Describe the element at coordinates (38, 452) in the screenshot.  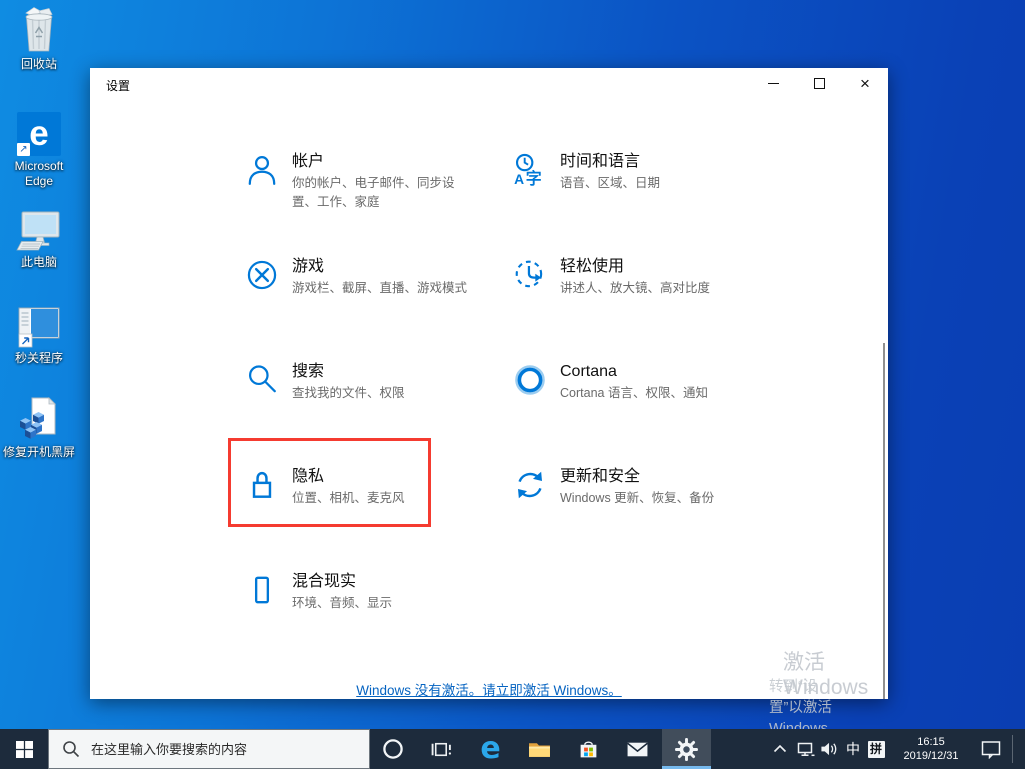
I see `desktop-icon-label: 修复开机黑屏` at that location.